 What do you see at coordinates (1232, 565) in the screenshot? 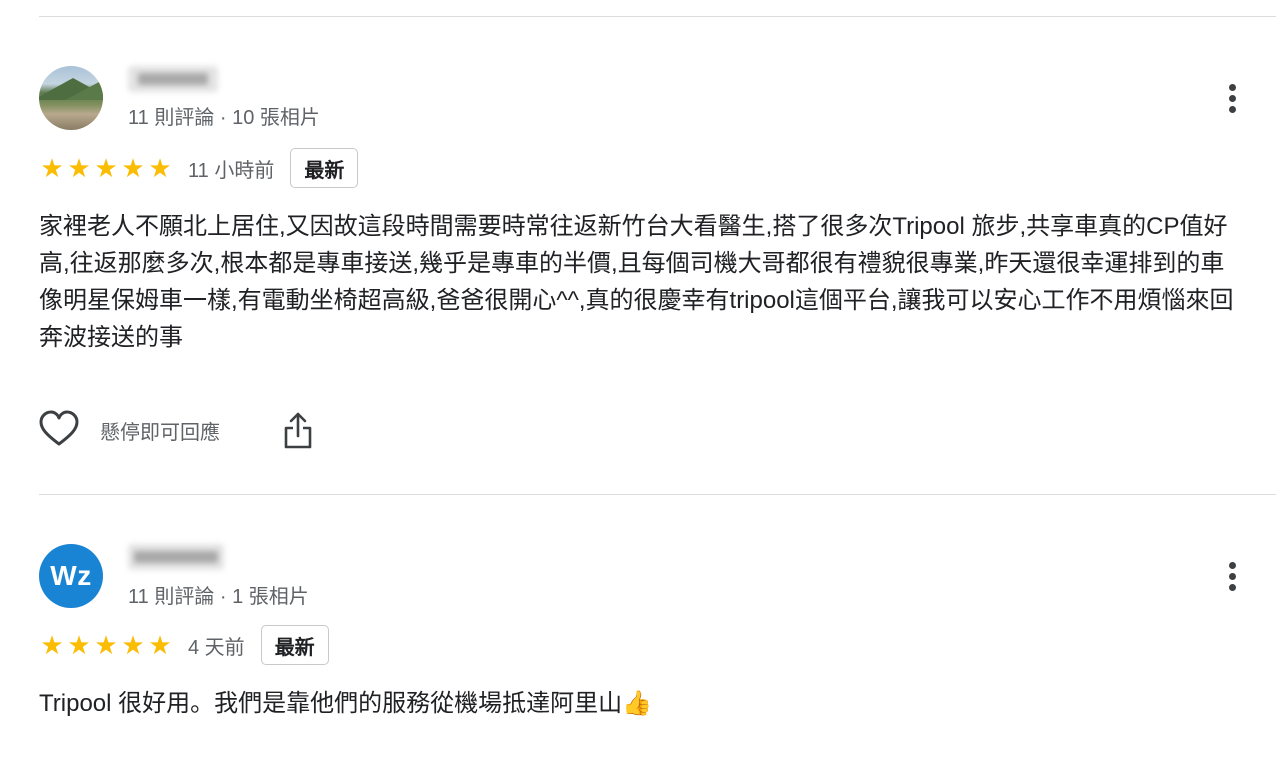
I see `more-vert-icon` at bounding box center [1232, 565].